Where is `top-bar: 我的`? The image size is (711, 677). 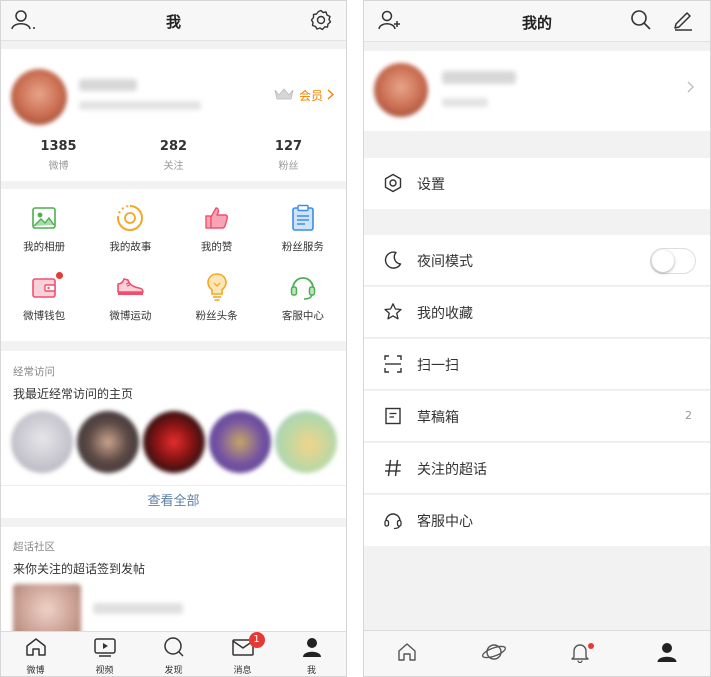
top-bar: 我的 is located at coordinates (537, 21).